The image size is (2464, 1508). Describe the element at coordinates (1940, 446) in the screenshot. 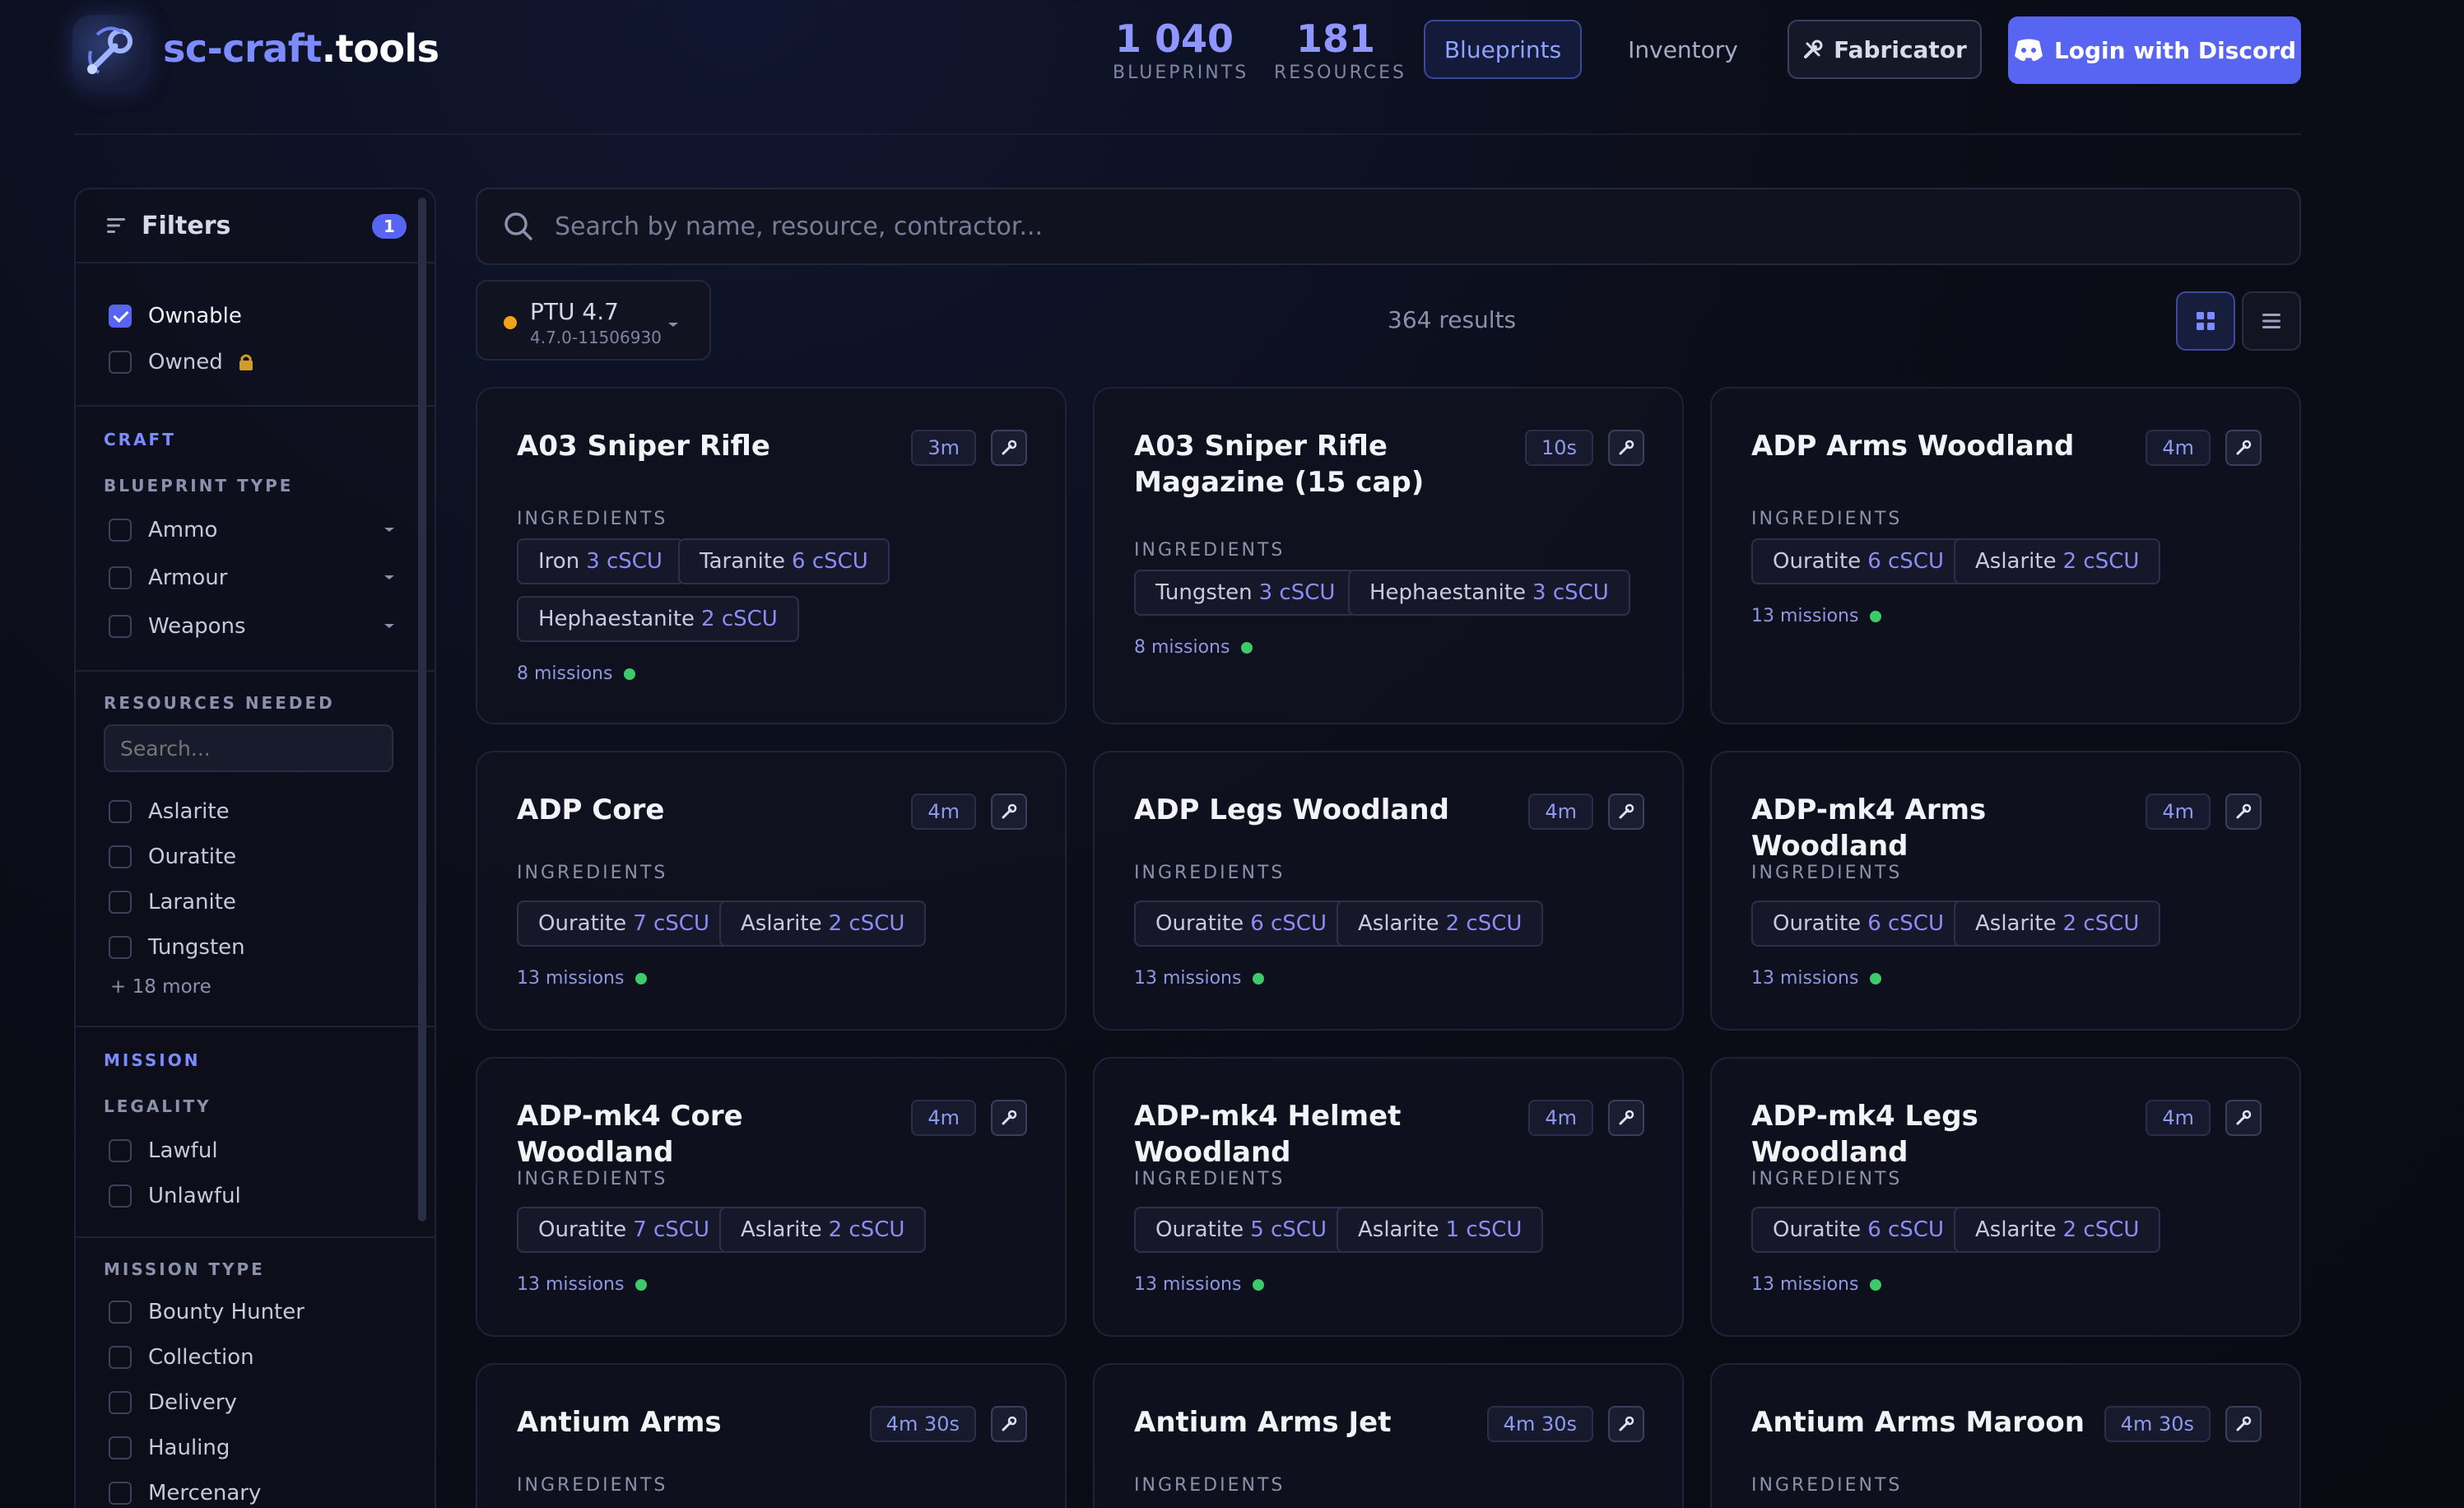

I see `card-title: ADP Arms Woodland` at that location.